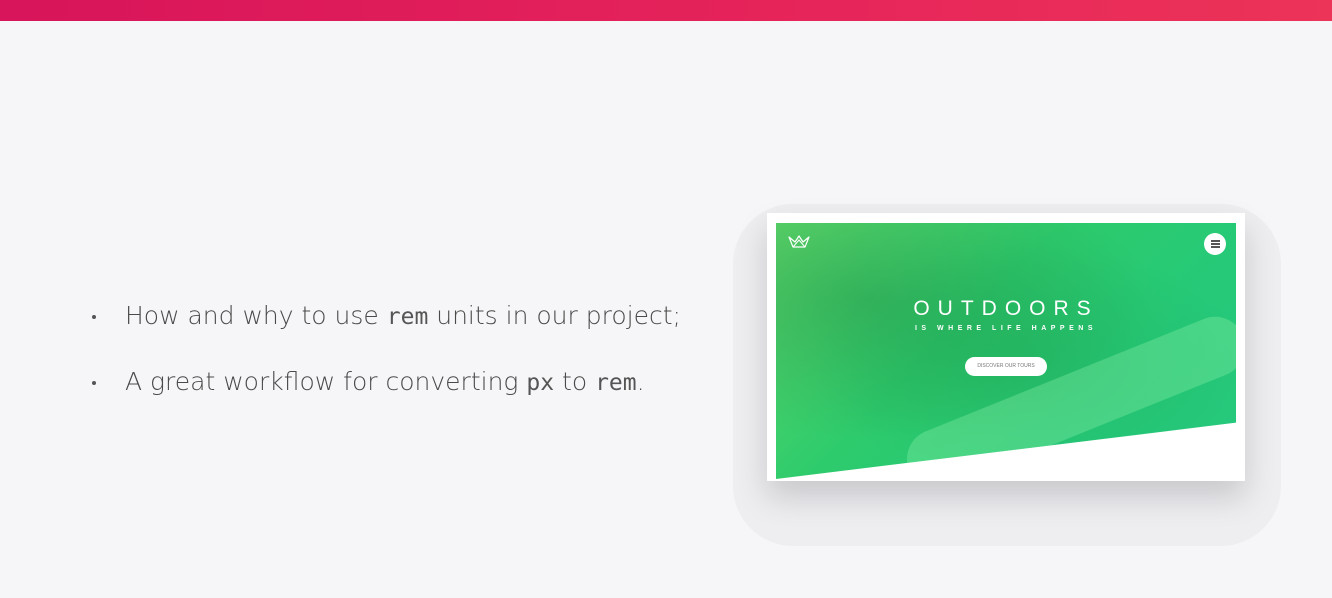 The height and width of the screenshot is (598, 1332). Describe the element at coordinates (1066, 393) in the screenshot. I see `hero-river-shape` at that location.